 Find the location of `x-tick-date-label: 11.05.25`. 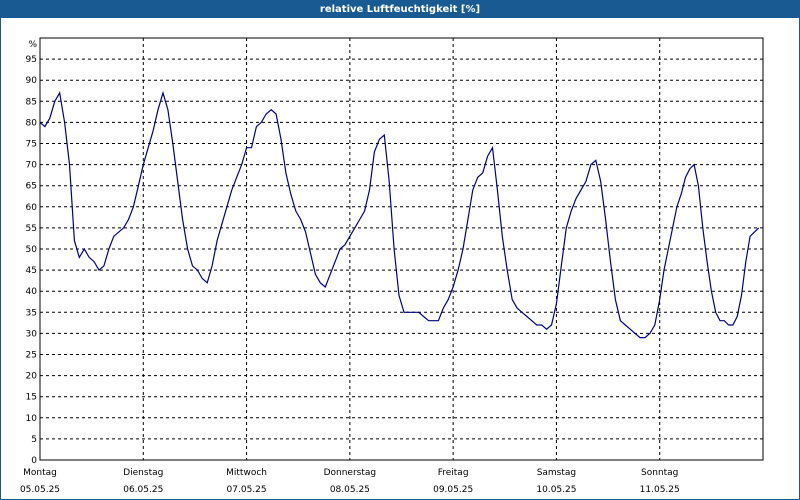

x-tick-date-label: 11.05.25 is located at coordinates (660, 490).